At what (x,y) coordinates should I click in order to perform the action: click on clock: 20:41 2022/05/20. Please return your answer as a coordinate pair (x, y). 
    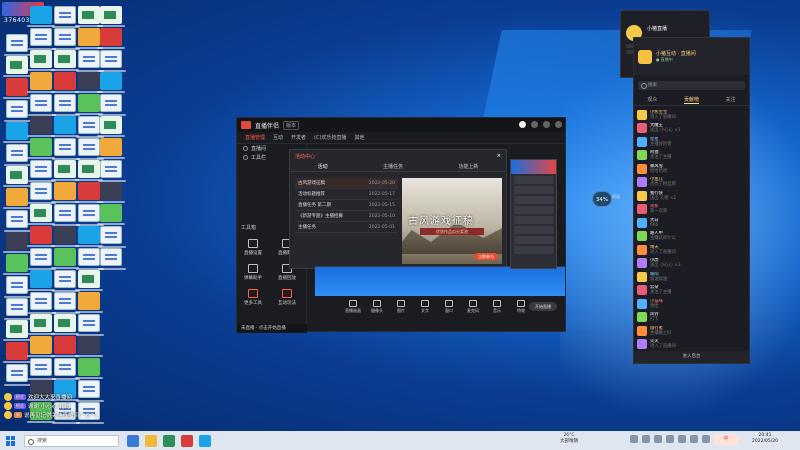
    Looking at the image, I should click on (765, 439).